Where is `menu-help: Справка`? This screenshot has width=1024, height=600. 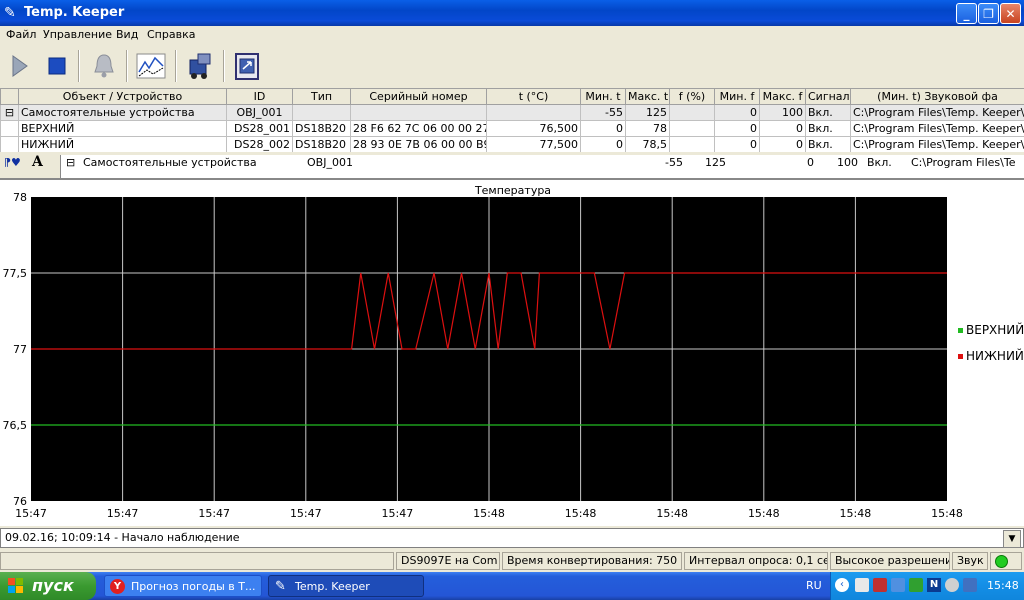 menu-help: Справка is located at coordinates (171, 34).